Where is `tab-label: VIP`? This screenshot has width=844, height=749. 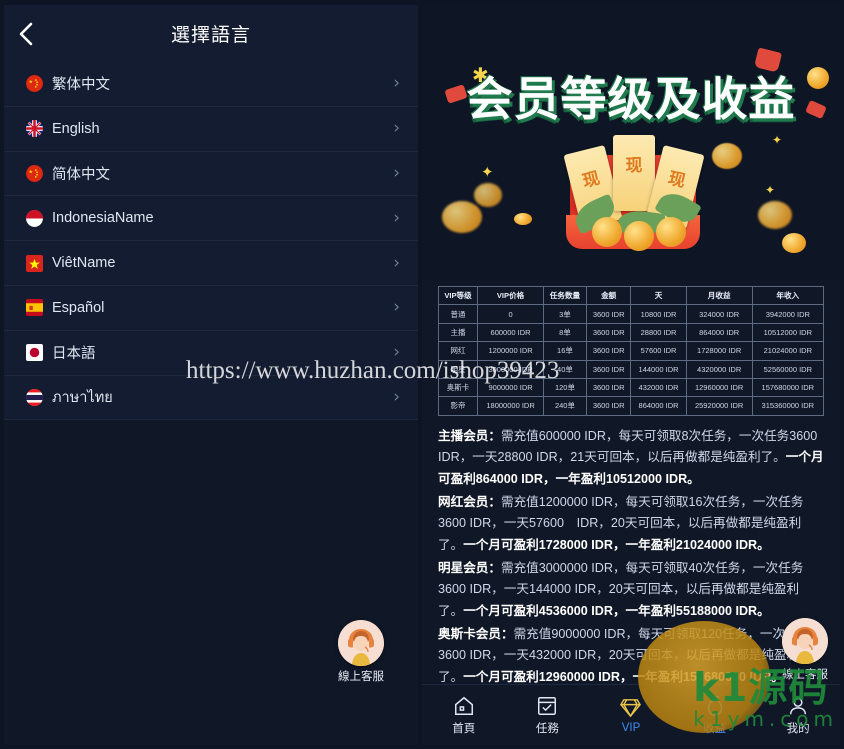
tab-label: VIP is located at coordinates (631, 728).